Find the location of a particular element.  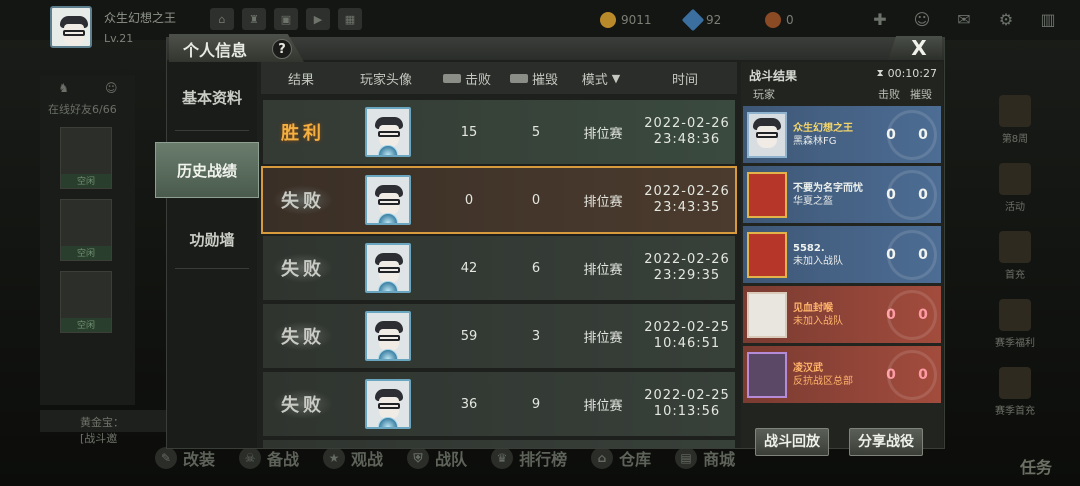

chest-icon is located at coordinates (1015, 247).